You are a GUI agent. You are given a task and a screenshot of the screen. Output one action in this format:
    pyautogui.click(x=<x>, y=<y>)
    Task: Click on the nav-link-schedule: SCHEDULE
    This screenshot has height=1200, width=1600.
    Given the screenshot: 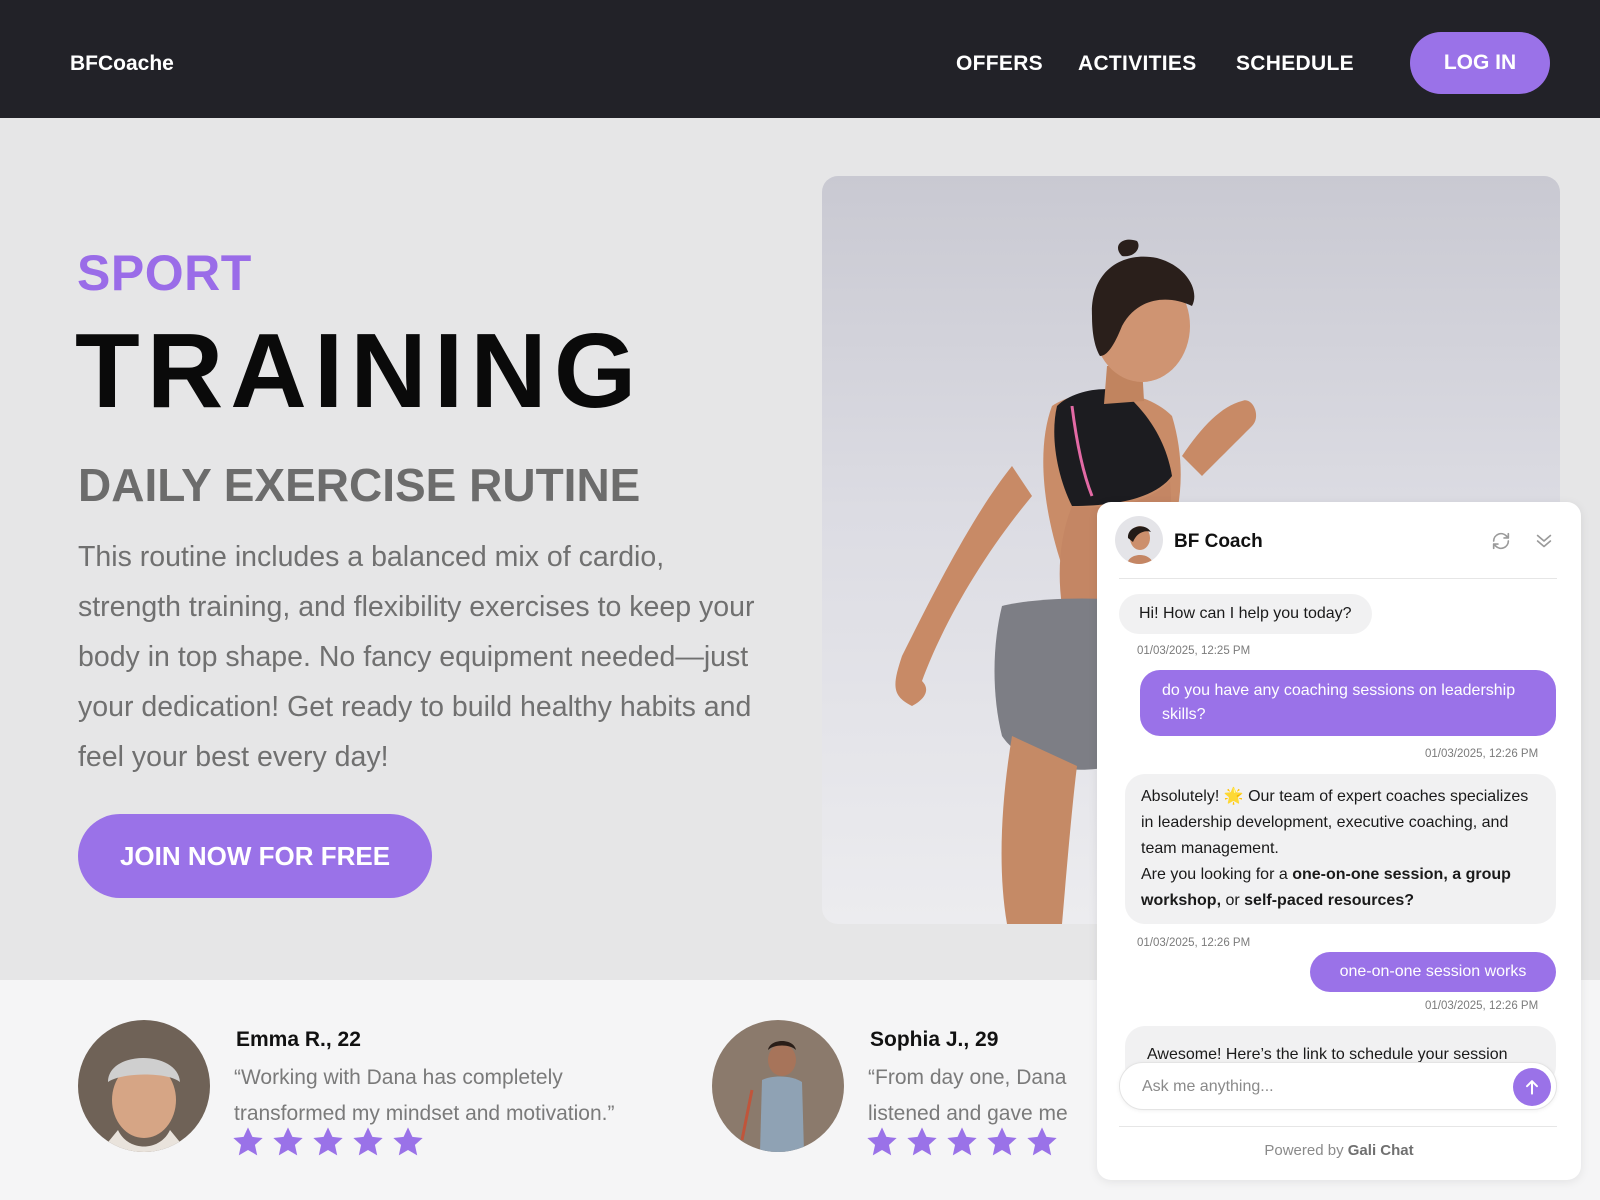 What is the action you would take?
    pyautogui.click(x=1295, y=64)
    